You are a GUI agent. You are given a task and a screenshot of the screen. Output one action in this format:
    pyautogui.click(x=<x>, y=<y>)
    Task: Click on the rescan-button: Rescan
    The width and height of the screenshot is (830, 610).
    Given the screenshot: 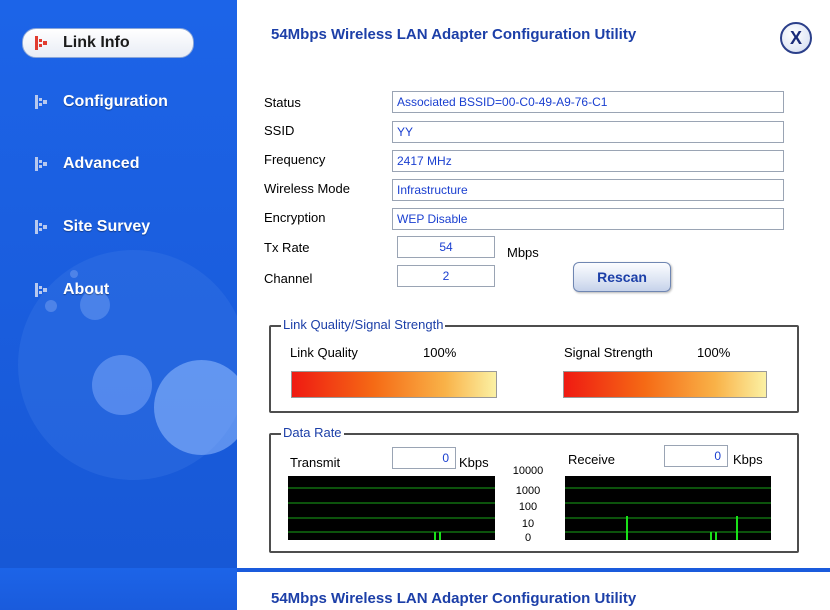 What is the action you would take?
    pyautogui.click(x=622, y=277)
    